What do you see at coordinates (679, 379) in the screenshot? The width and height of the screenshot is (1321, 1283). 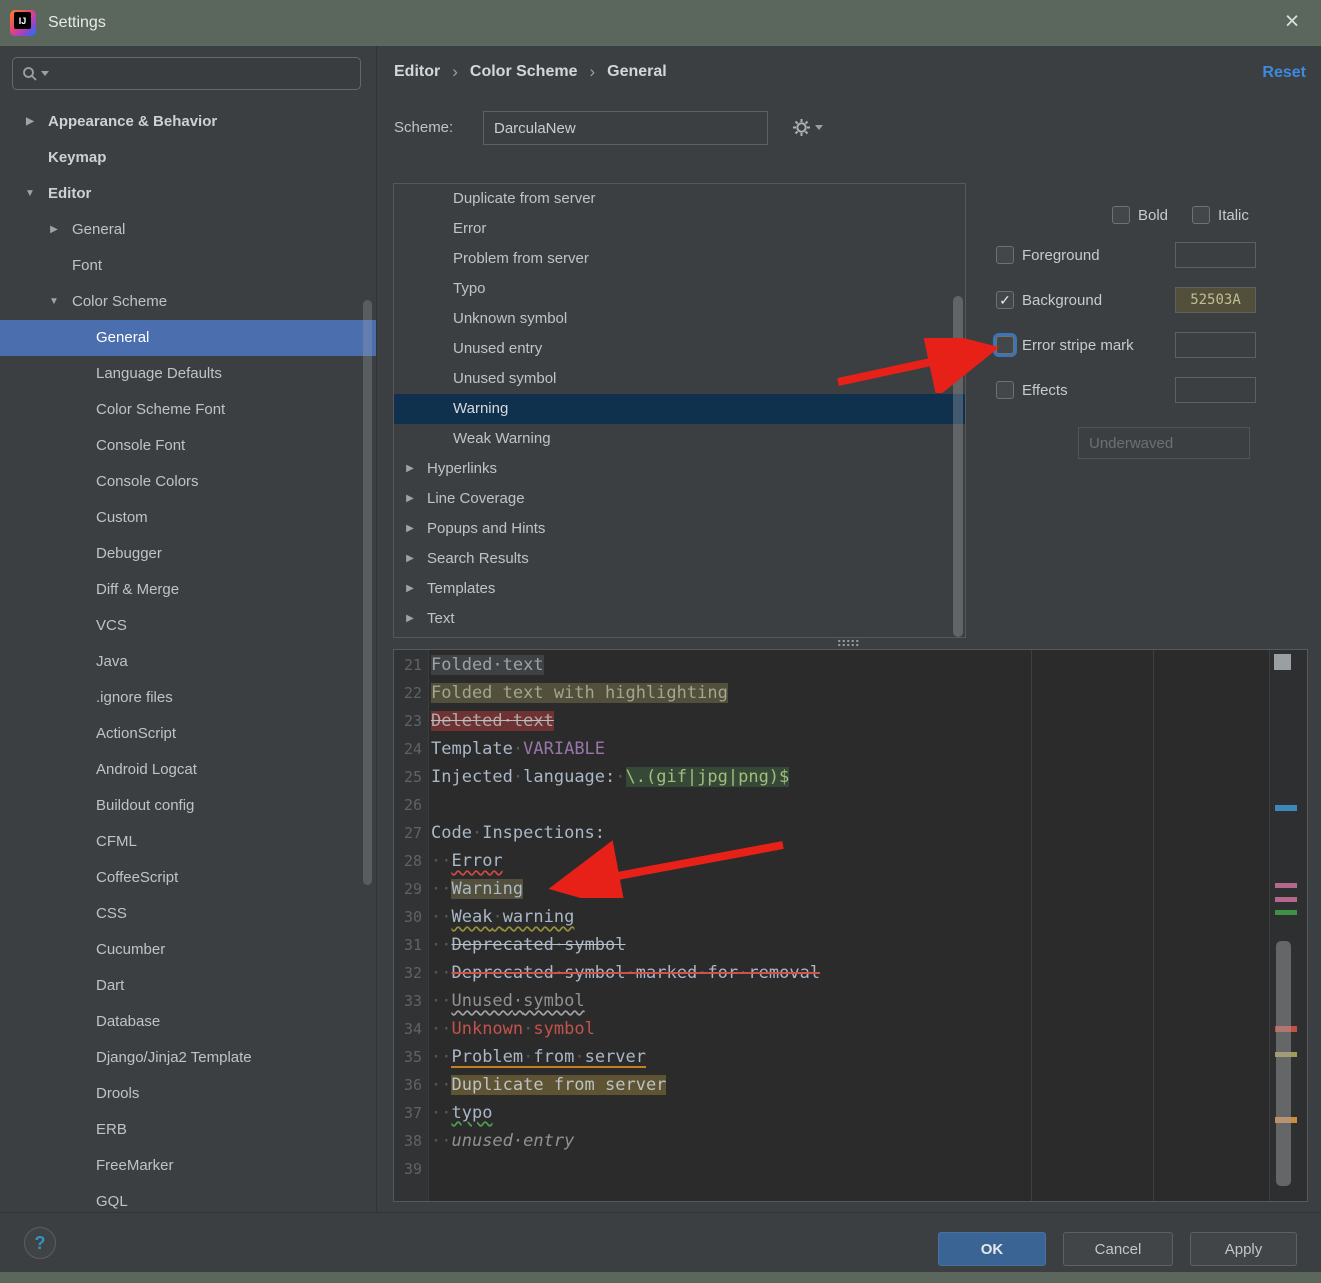 I see `scheme-option-unused-symbol: Unused symbol` at bounding box center [679, 379].